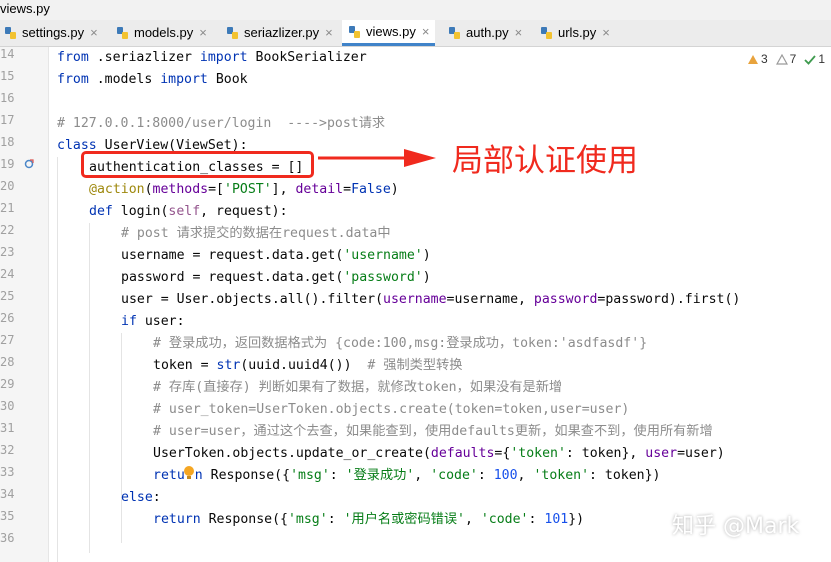 The width and height of the screenshot is (831, 562). Describe the element at coordinates (545, 161) in the screenshot. I see `annotation-text: 局部认证使用` at that location.